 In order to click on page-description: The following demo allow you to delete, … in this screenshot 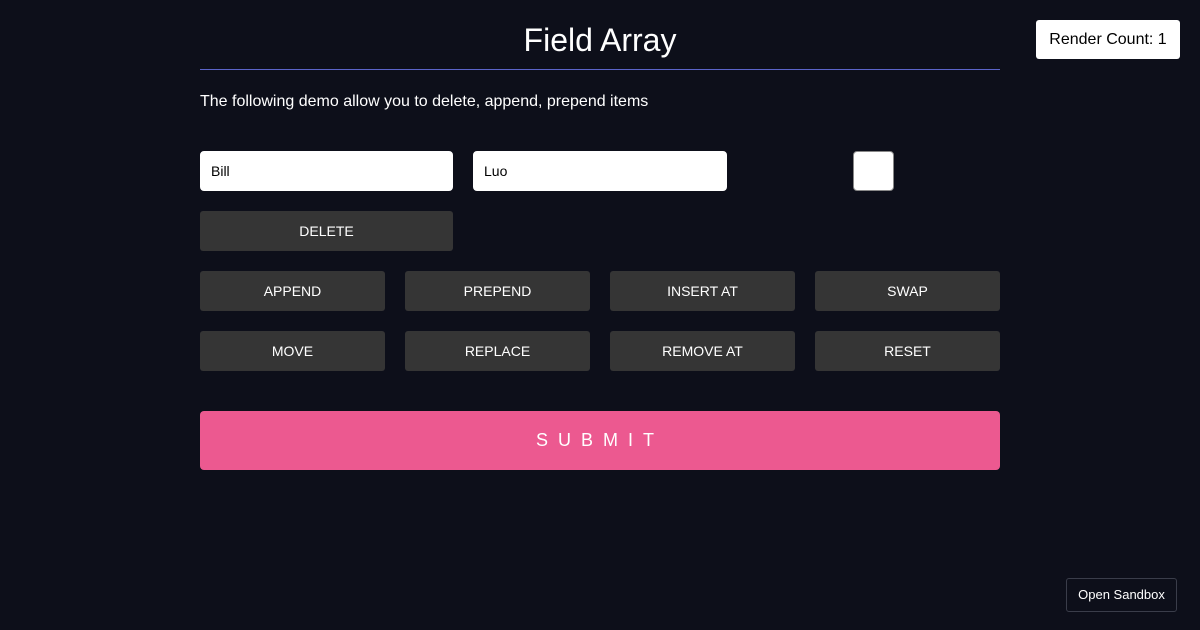, I will do `click(424, 101)`.